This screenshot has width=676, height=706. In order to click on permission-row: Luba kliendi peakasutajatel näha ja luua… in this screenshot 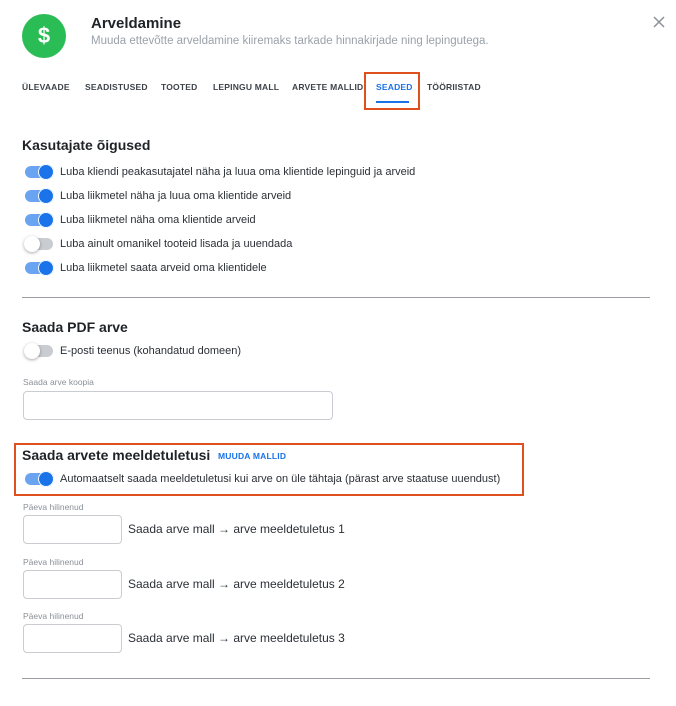, I will do `click(220, 172)`.